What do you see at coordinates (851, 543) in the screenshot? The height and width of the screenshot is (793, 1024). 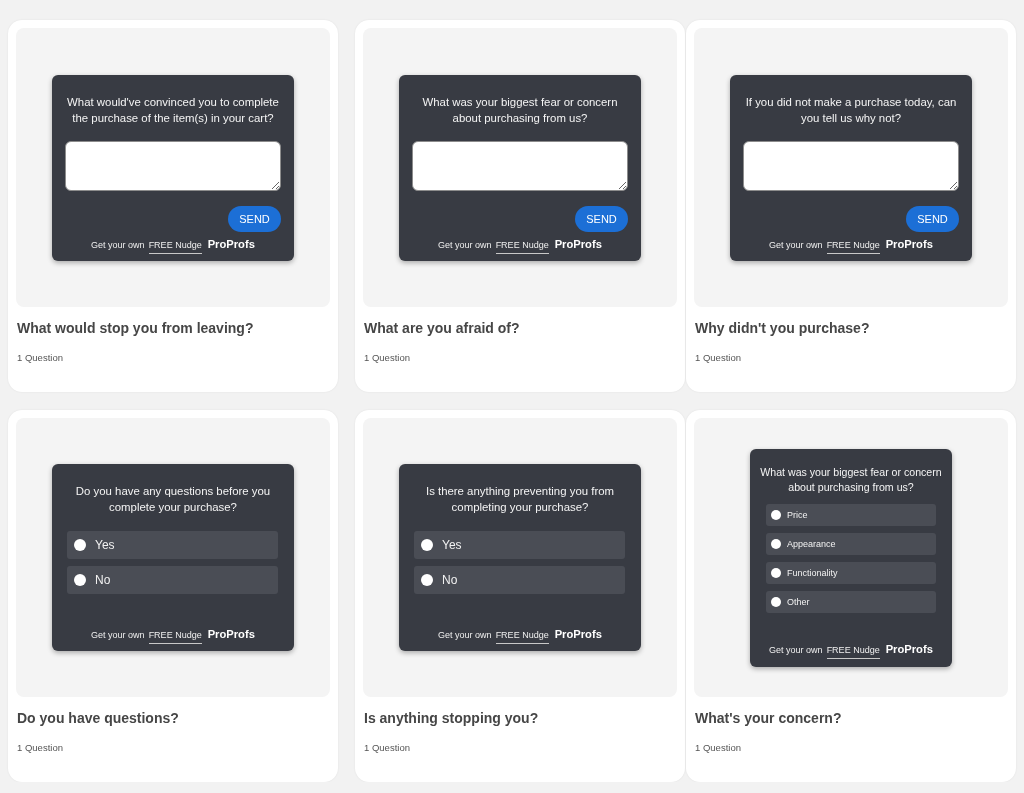 I see `answer-option: Appearance` at bounding box center [851, 543].